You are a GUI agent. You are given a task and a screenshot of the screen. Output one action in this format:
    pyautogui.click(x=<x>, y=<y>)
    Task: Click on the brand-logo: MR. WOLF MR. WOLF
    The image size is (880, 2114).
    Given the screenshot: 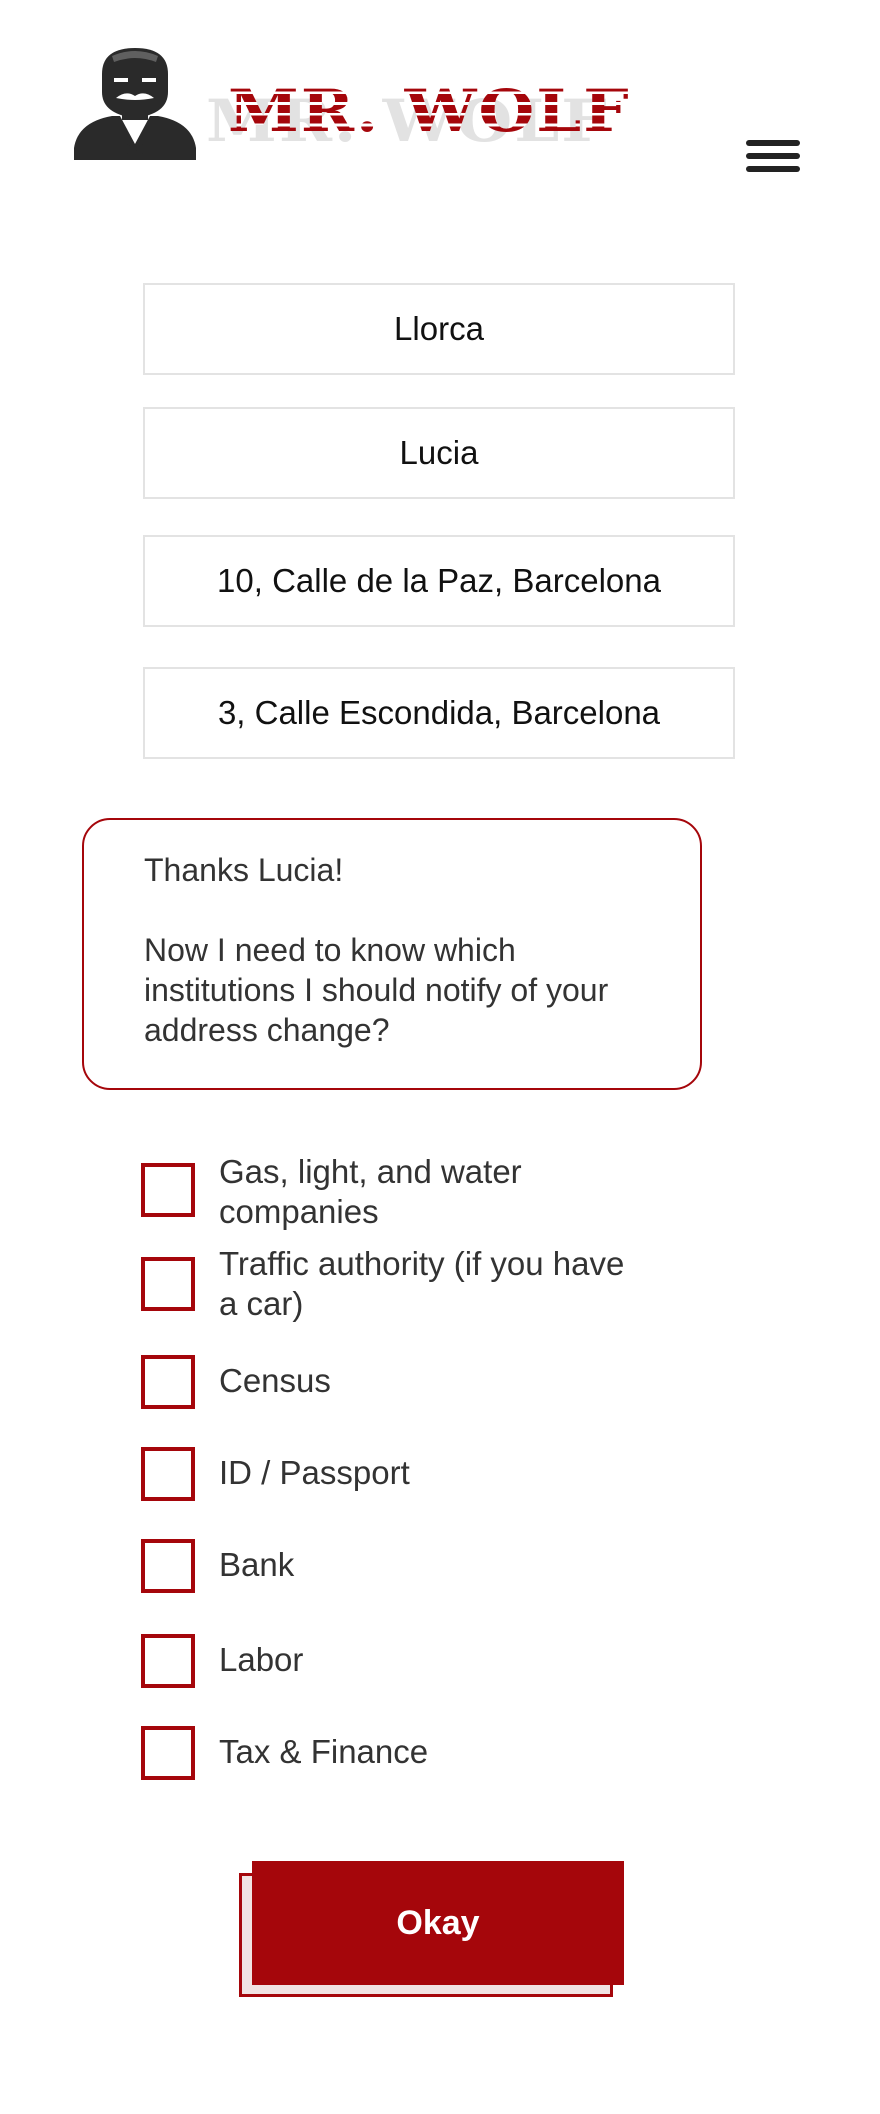 What is the action you would take?
    pyautogui.click(x=435, y=120)
    